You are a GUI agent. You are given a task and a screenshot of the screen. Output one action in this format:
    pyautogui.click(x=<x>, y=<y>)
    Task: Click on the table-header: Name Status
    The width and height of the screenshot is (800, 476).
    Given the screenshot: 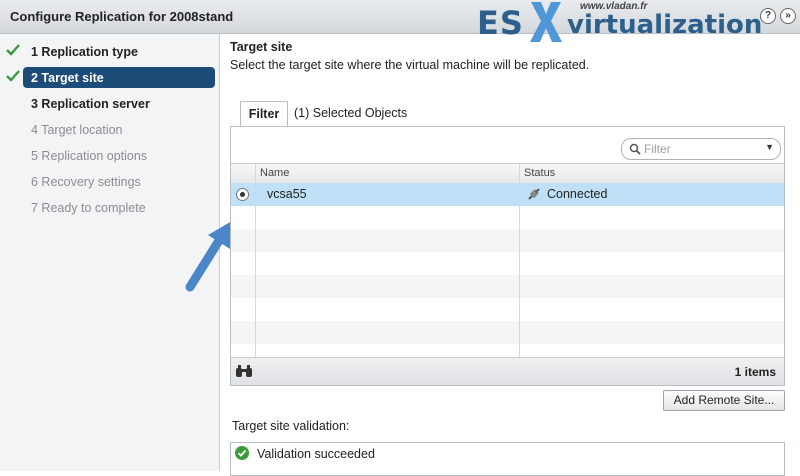 What is the action you would take?
    pyautogui.click(x=507, y=173)
    